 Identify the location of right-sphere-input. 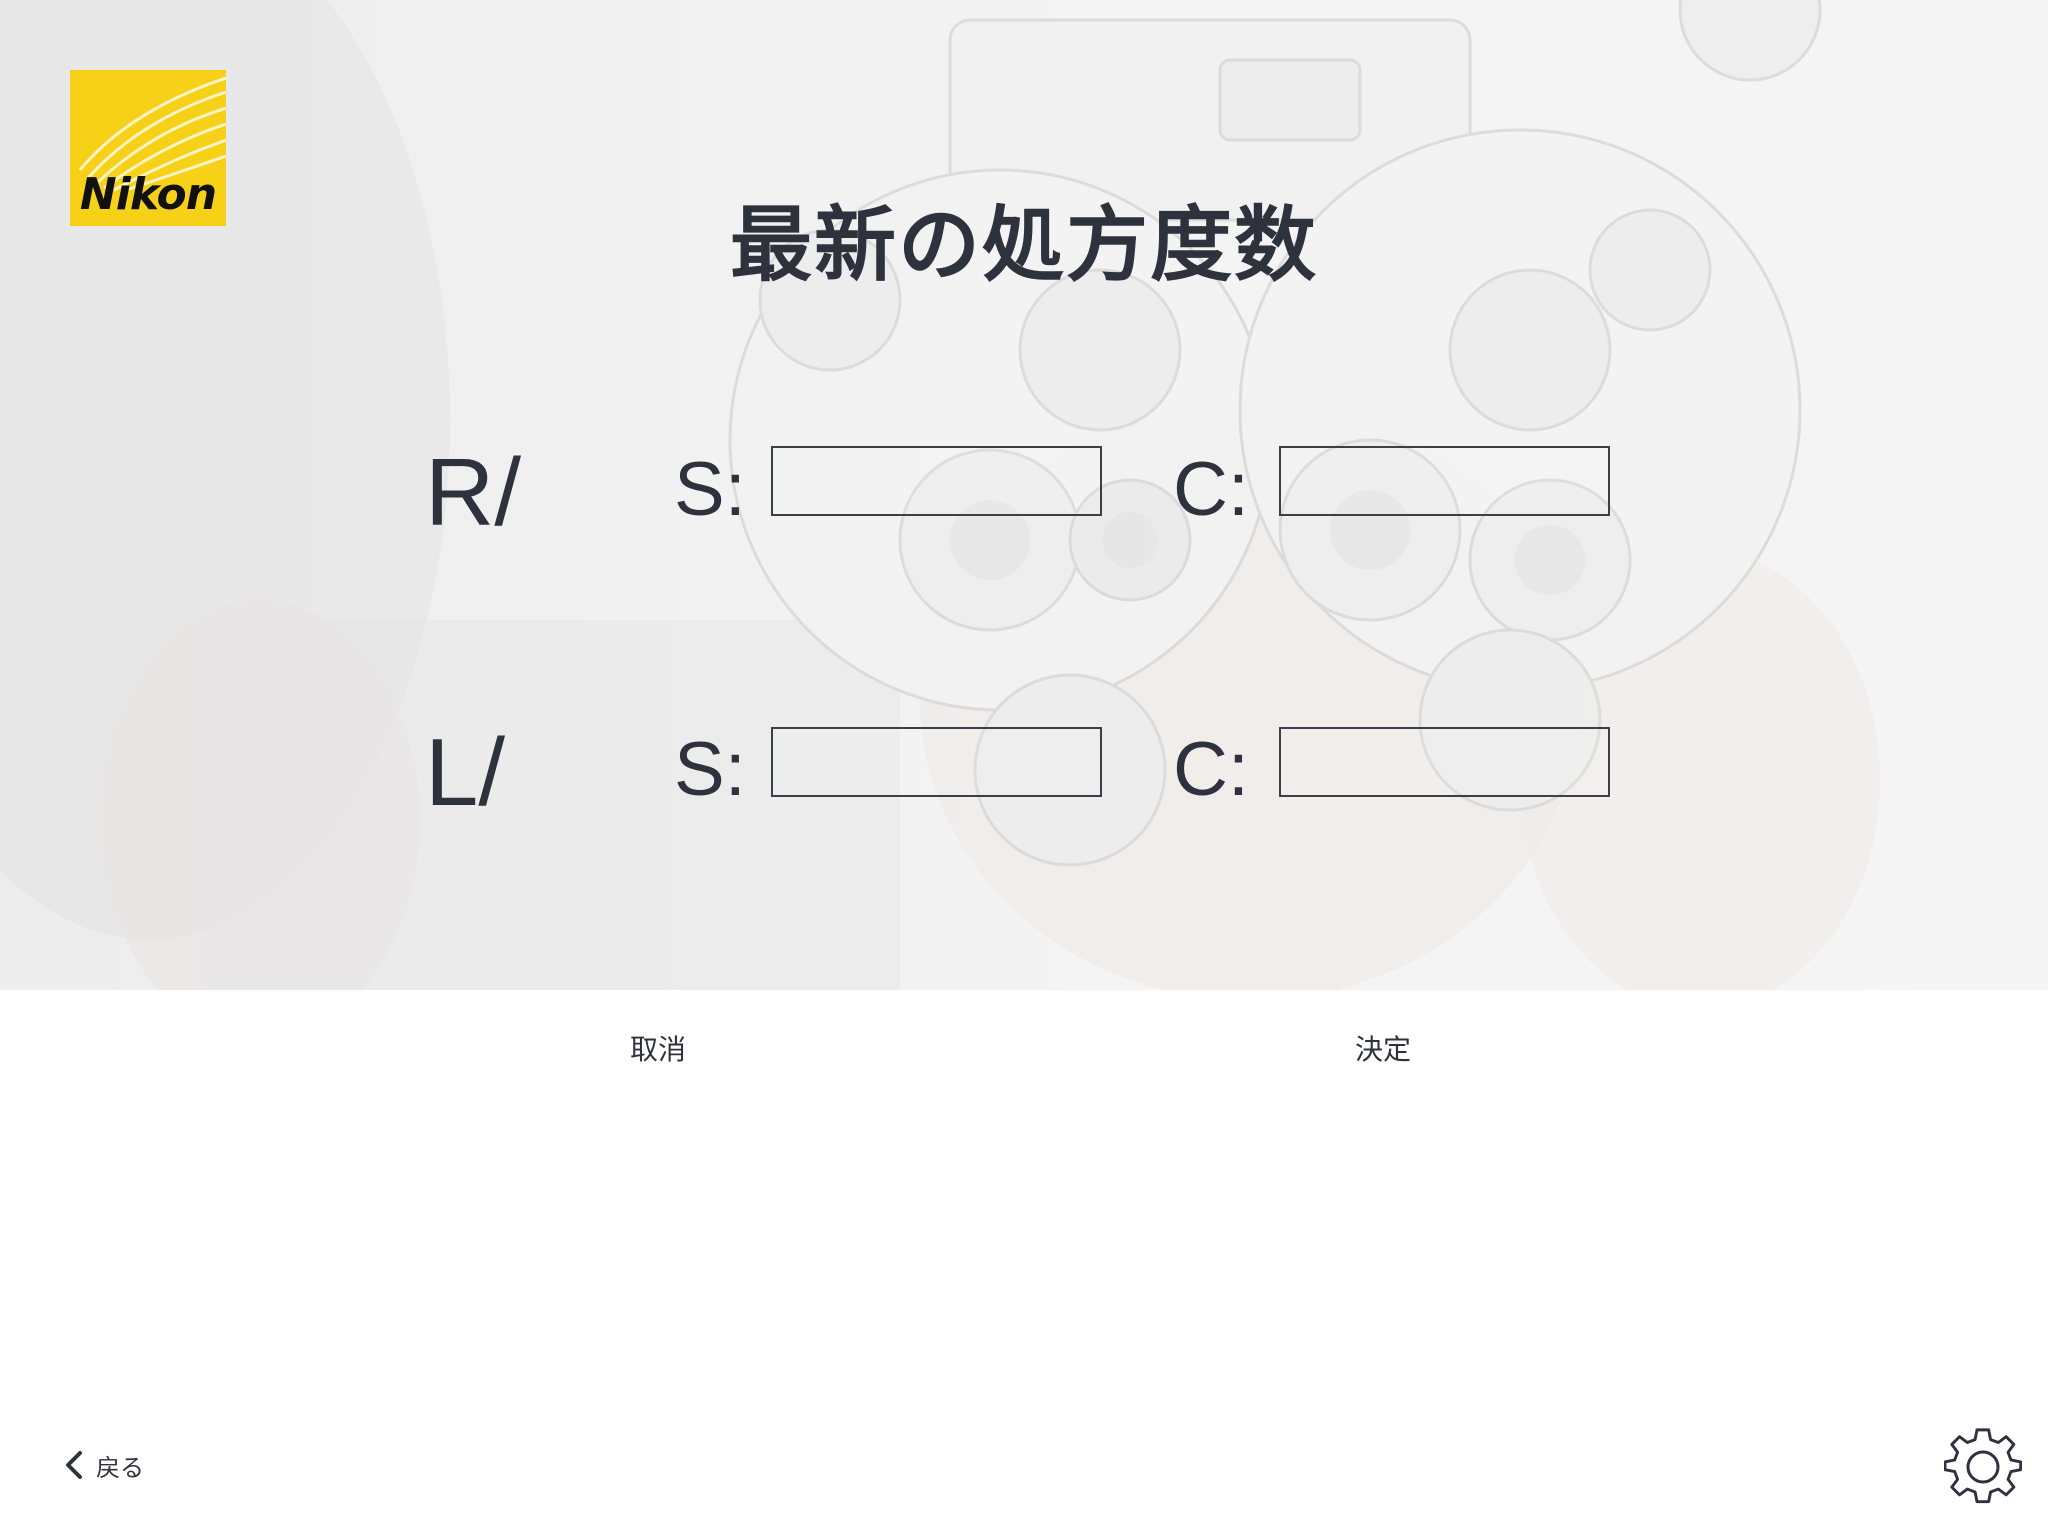
(936, 481).